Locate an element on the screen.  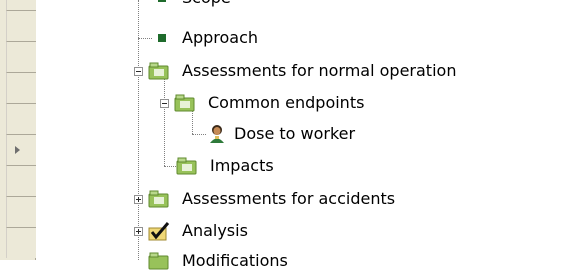
tree-node-modifications: Modifications is located at coordinates (217, 261).